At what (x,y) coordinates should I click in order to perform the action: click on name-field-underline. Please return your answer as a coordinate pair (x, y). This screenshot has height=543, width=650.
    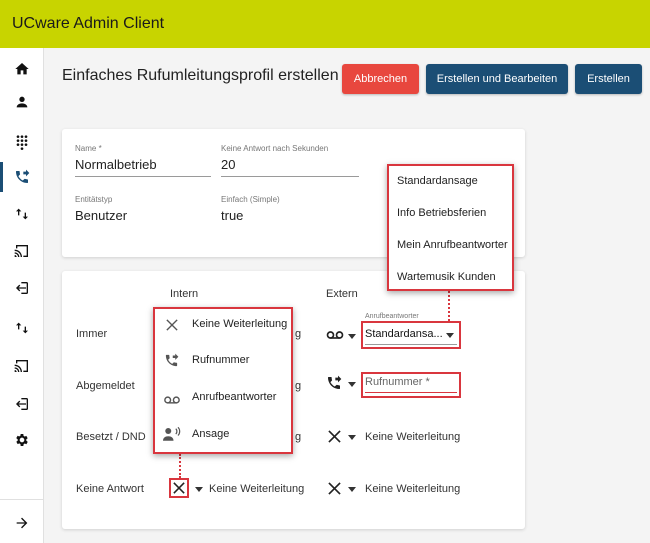
    Looking at the image, I should click on (143, 176).